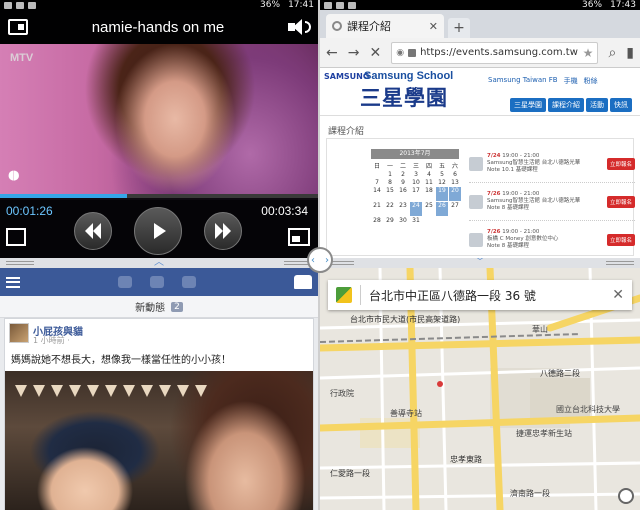 This screenshot has height=510, width=640. I want to click on close-tab-icon: ✕, so click(433, 26).